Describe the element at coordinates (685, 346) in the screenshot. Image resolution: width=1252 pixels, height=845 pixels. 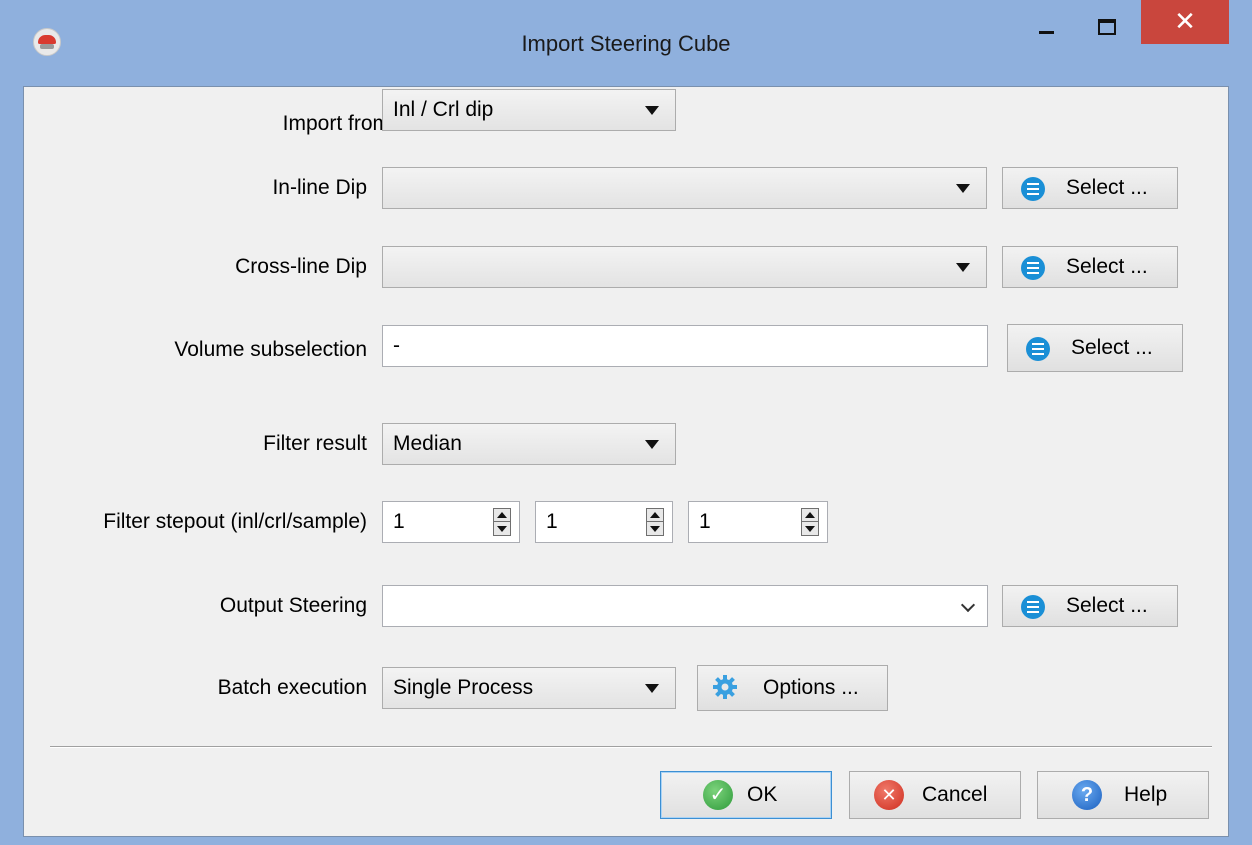
I see `volume-subselection-field: -` at that location.